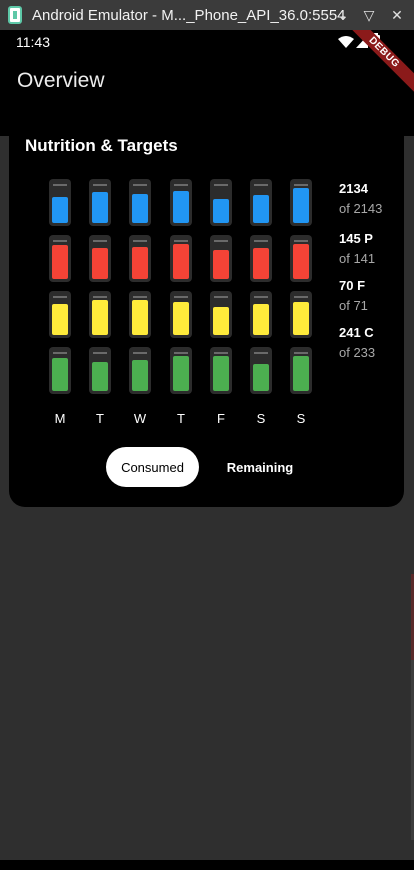  Describe the element at coordinates (207, 43) in the screenshot. I see `status-bar: 11:43` at that location.